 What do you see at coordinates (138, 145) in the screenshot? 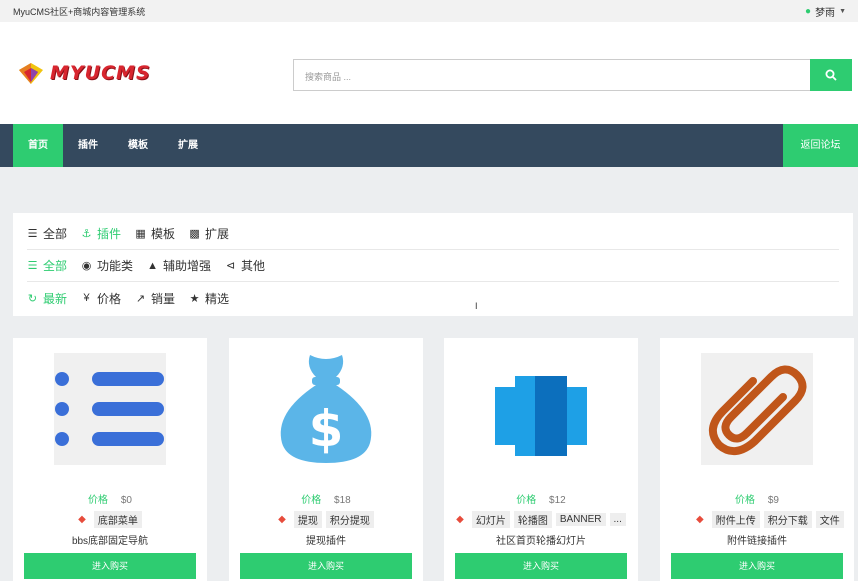
I see `nav-item-templates: 模板` at bounding box center [138, 145].